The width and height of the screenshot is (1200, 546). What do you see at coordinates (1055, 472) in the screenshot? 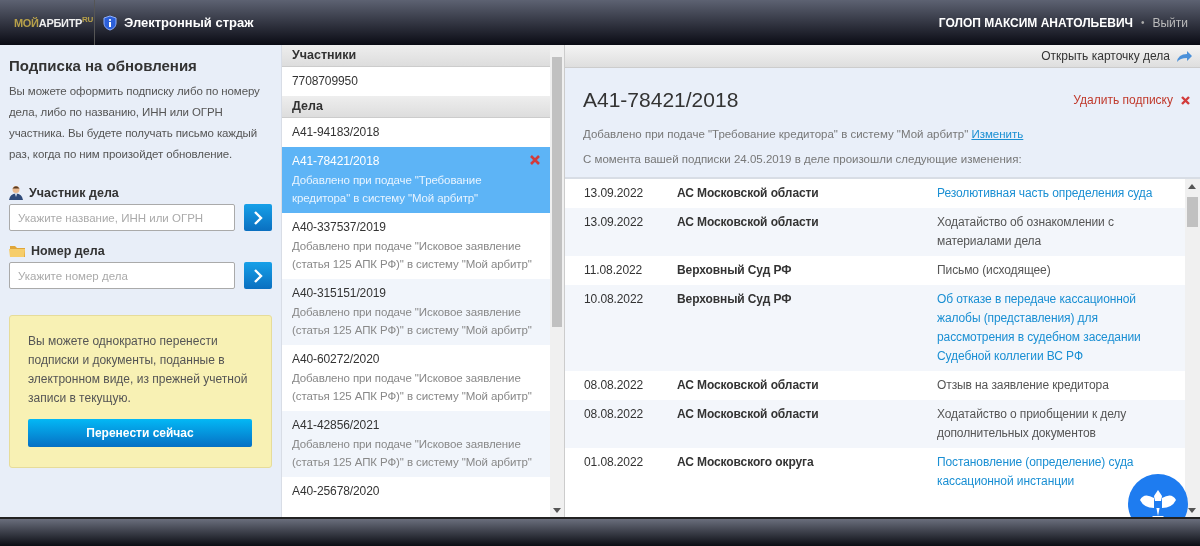
I see `document-link: Постановление (определение) суда кассационной инстанции` at bounding box center [1055, 472].